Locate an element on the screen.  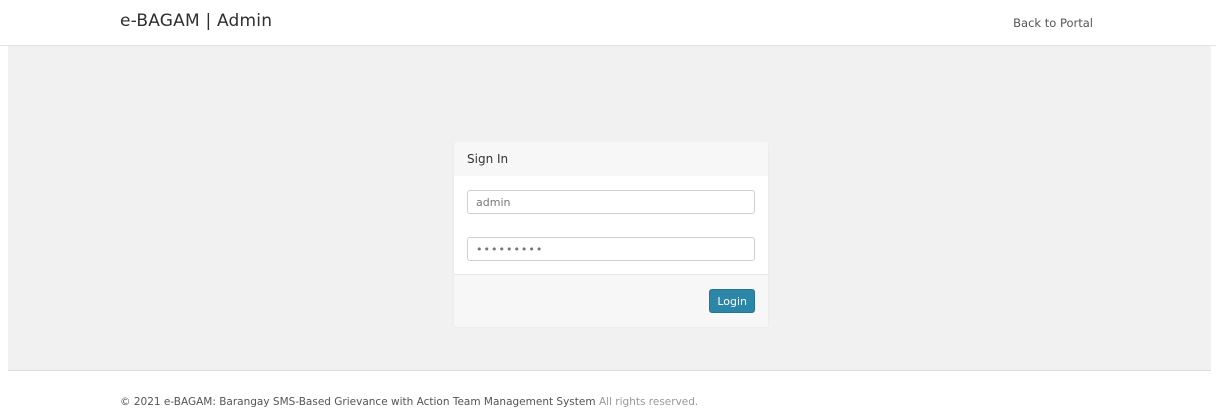
panel-footer: Login is located at coordinates (611, 300).